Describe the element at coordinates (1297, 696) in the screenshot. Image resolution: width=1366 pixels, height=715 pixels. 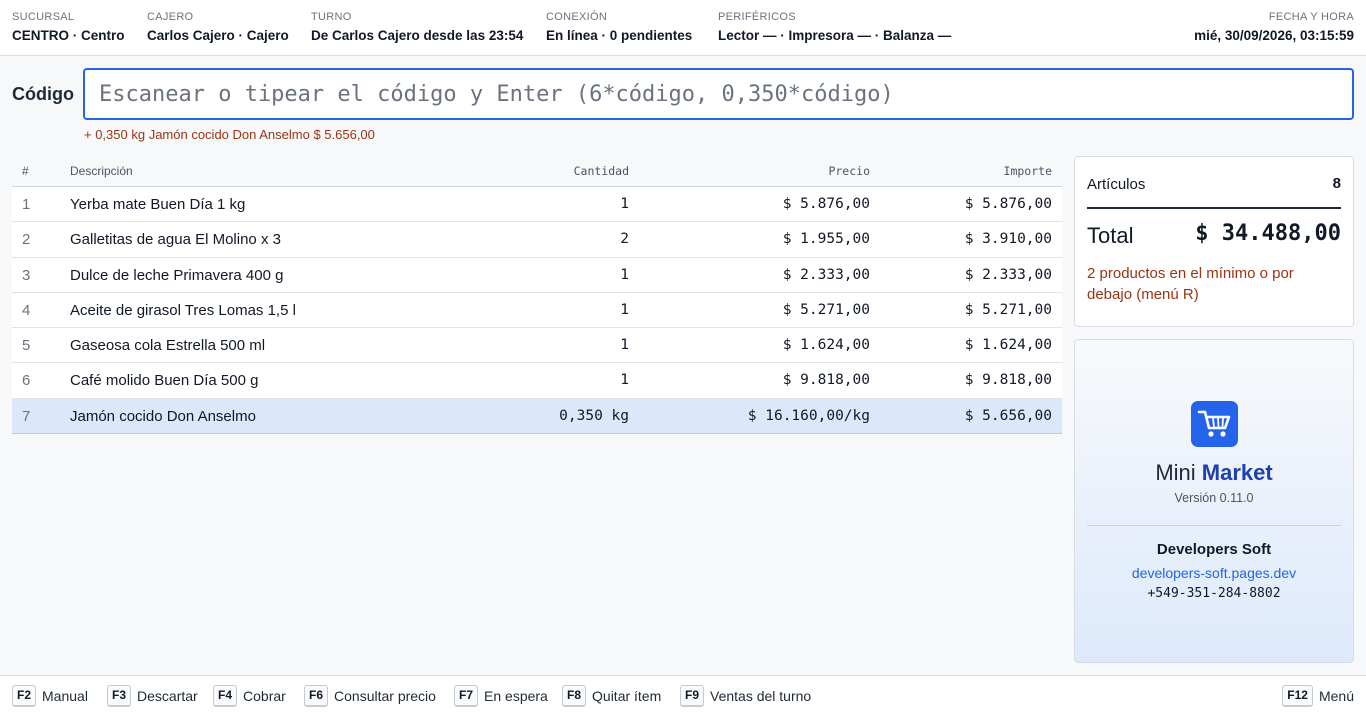
I see `menu-key: F12` at that location.